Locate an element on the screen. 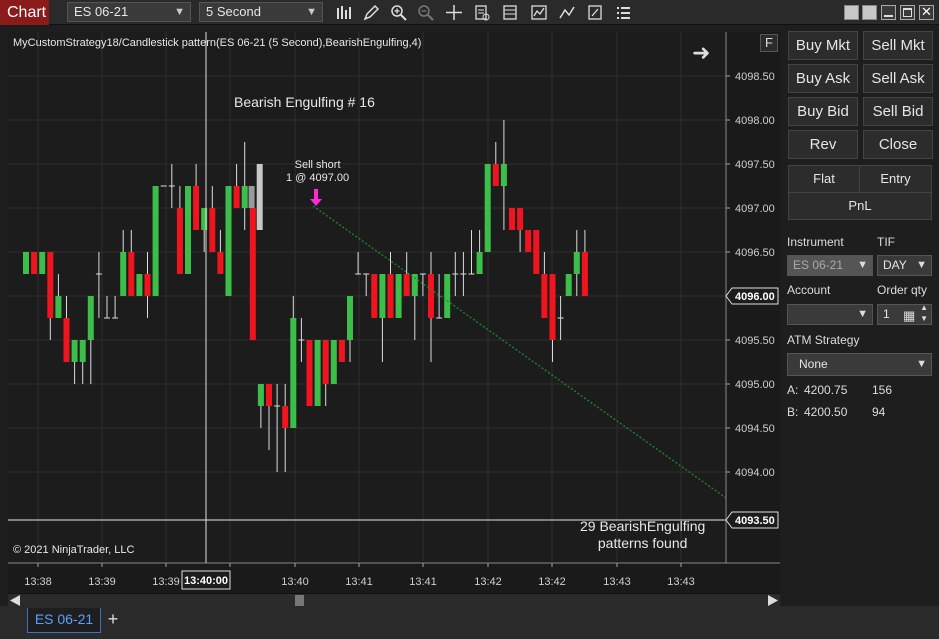  indicators-icon is located at coordinates (510, 12).